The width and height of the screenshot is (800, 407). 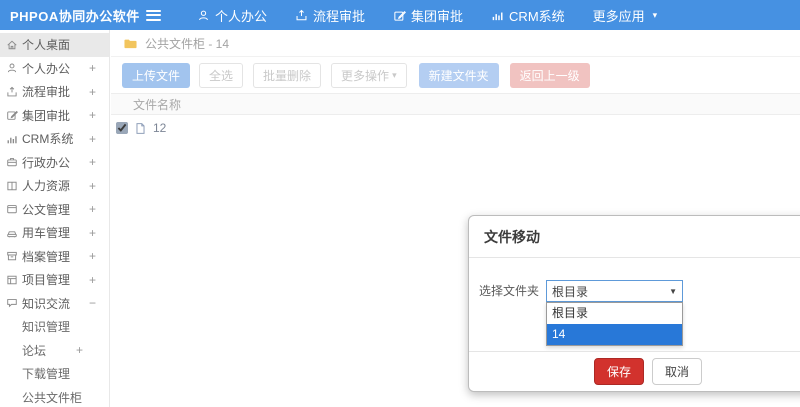 I want to click on car-icon, so click(x=12, y=233).